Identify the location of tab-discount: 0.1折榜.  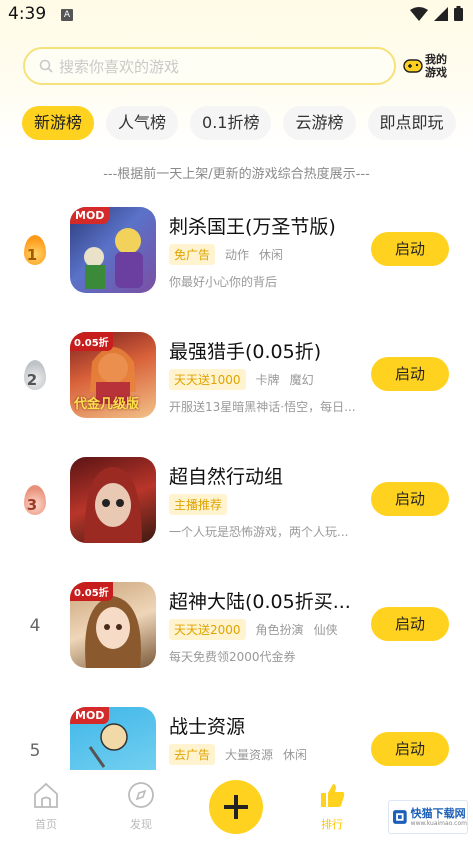
(231, 123).